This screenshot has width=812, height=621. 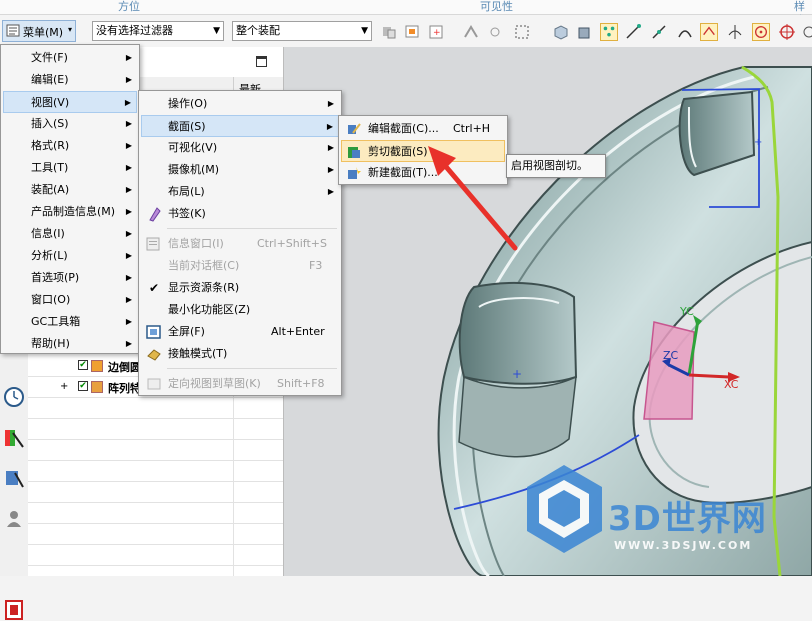 I want to click on menu-item-preferences: 首选项(P) ▶, so click(x=70, y=278).